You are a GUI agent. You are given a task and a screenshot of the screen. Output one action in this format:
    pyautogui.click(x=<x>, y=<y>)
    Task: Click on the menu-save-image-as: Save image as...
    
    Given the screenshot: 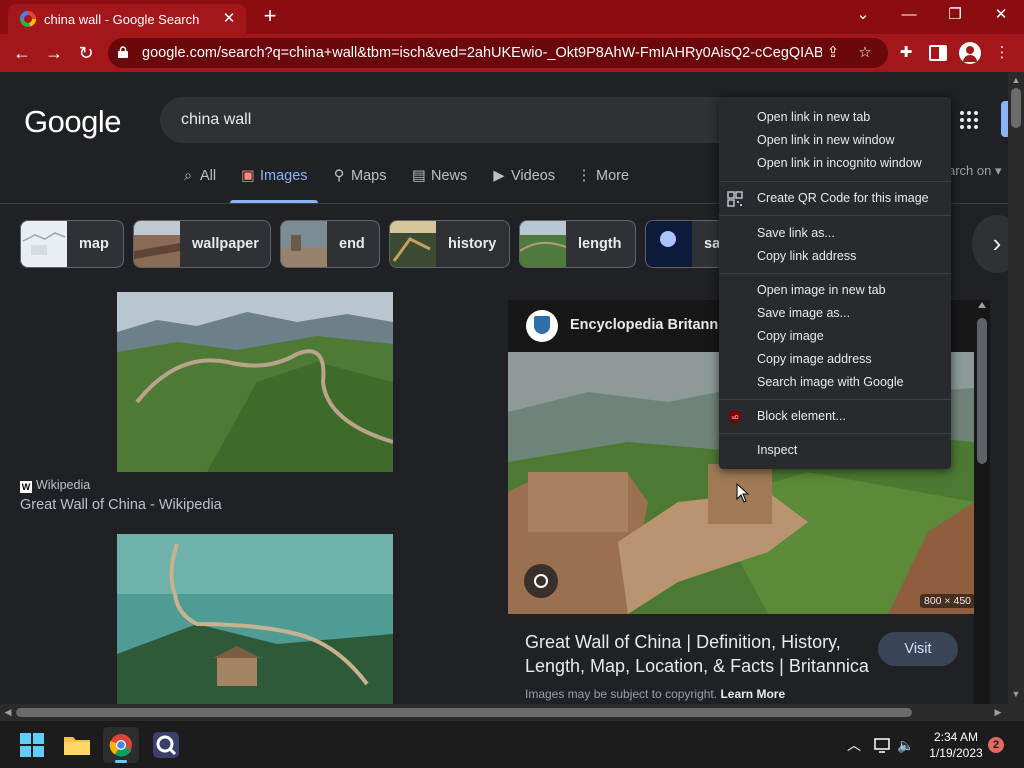 What is the action you would take?
    pyautogui.click(x=835, y=313)
    